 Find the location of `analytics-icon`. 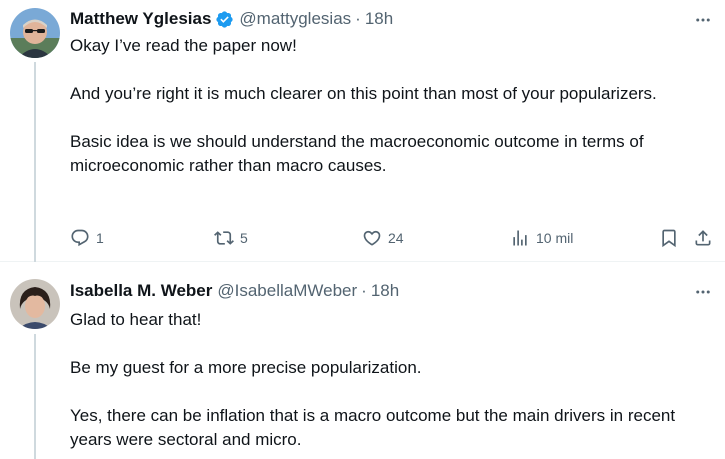

analytics-icon is located at coordinates (520, 238).